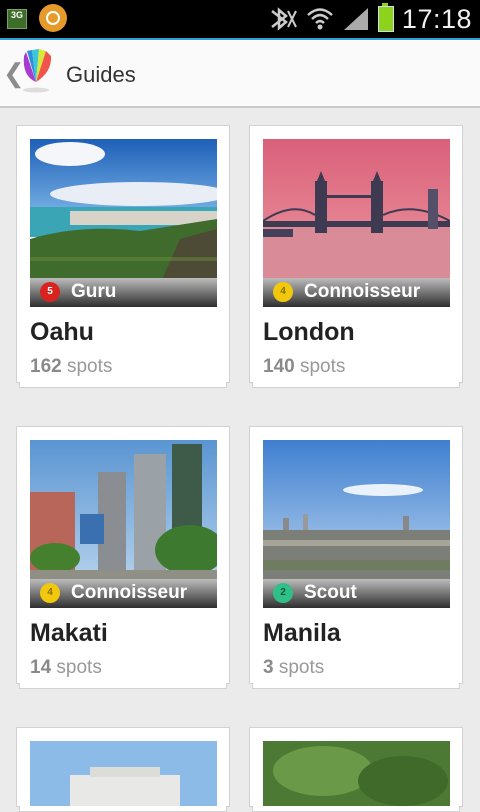 The image size is (480, 812). Describe the element at coordinates (330, 592) in the screenshot. I see `guide-badge-label: Scout` at that location.